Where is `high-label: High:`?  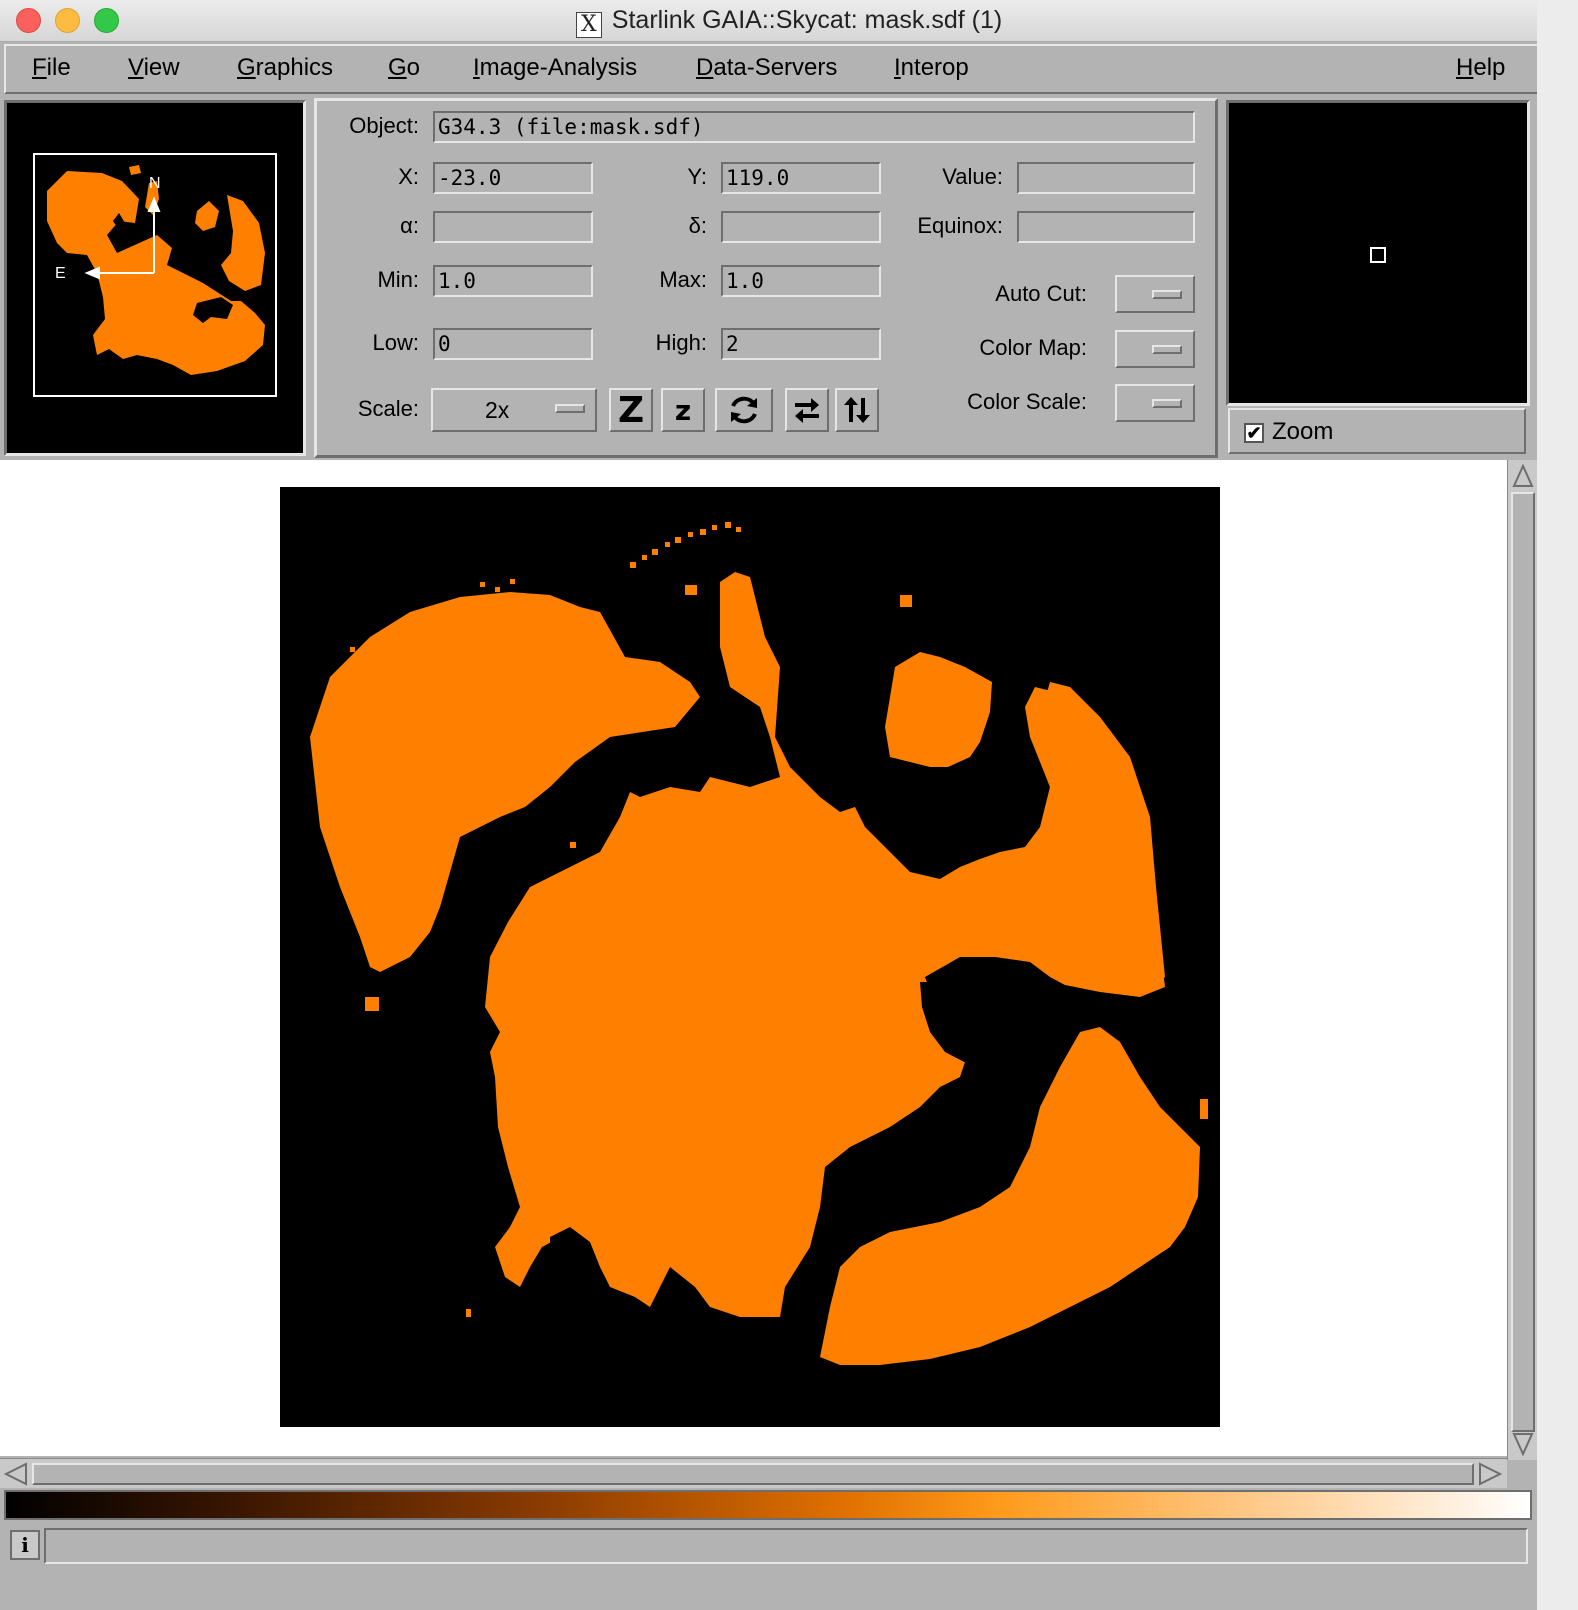 high-label: High: is located at coordinates (681, 342).